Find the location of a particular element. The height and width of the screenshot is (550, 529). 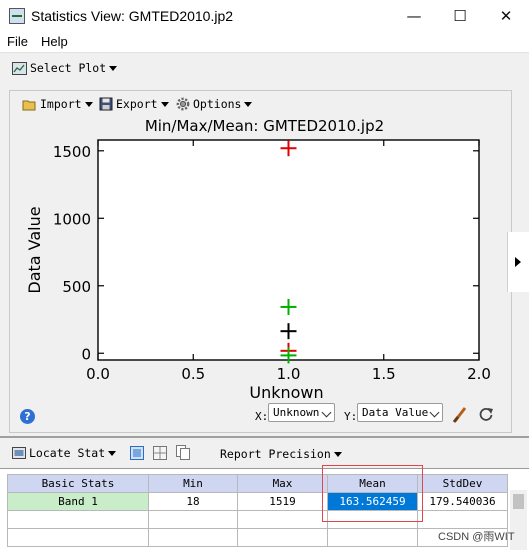

main-toolbar: Select Plot is located at coordinates (264, 69).